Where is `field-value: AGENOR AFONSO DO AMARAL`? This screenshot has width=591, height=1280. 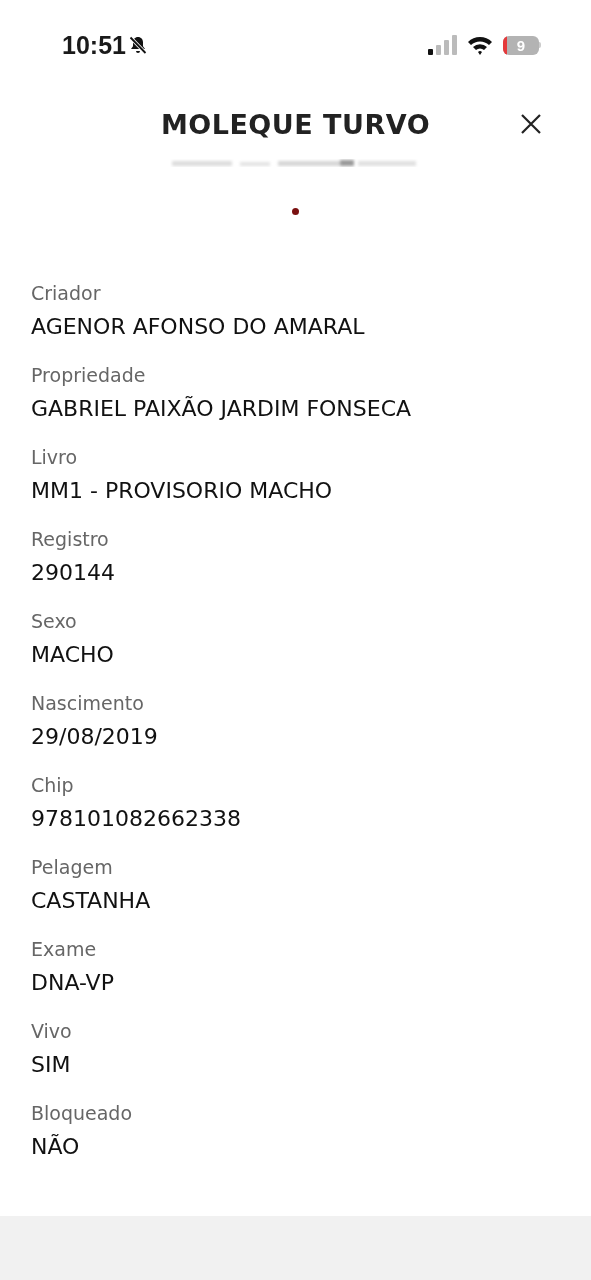
field-value: AGENOR AFONSO DO AMARAL is located at coordinates (198, 327).